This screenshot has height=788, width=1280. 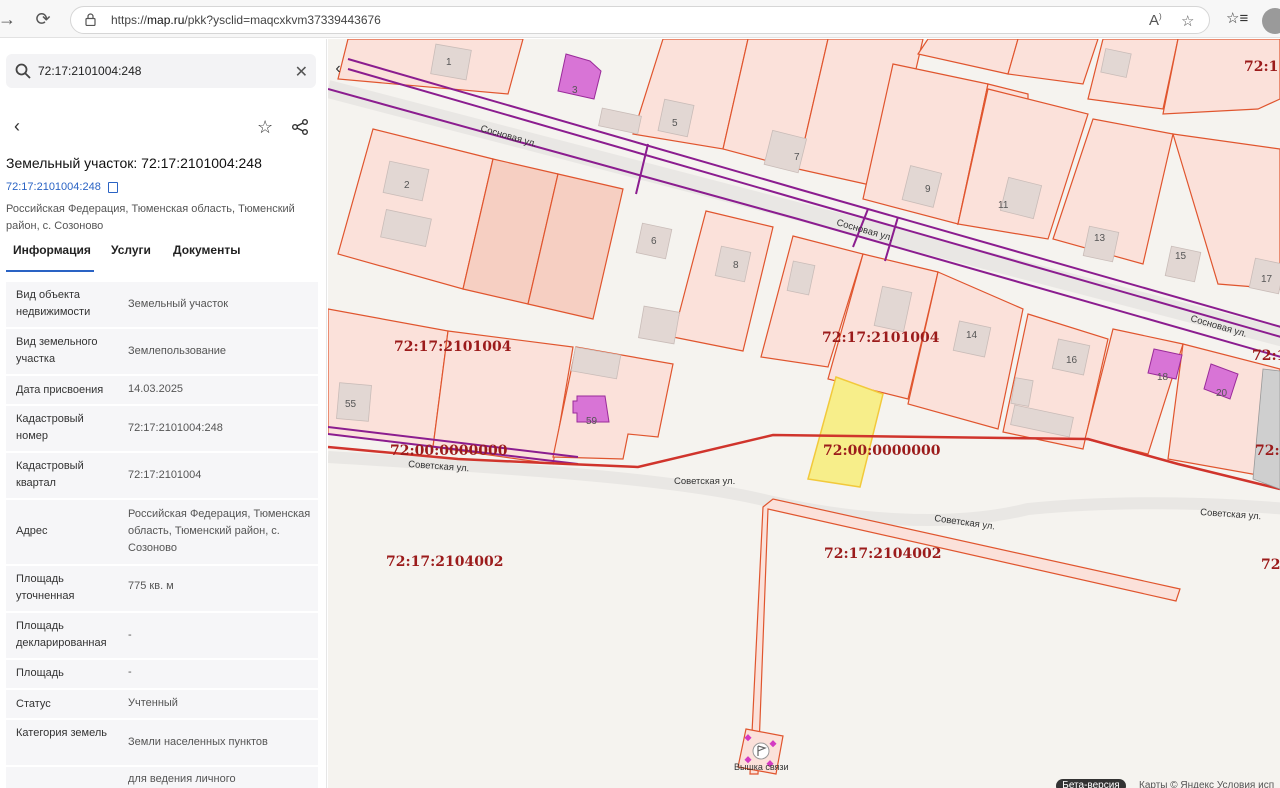 I want to click on quarter-label: 72, so click(x=1270, y=565).